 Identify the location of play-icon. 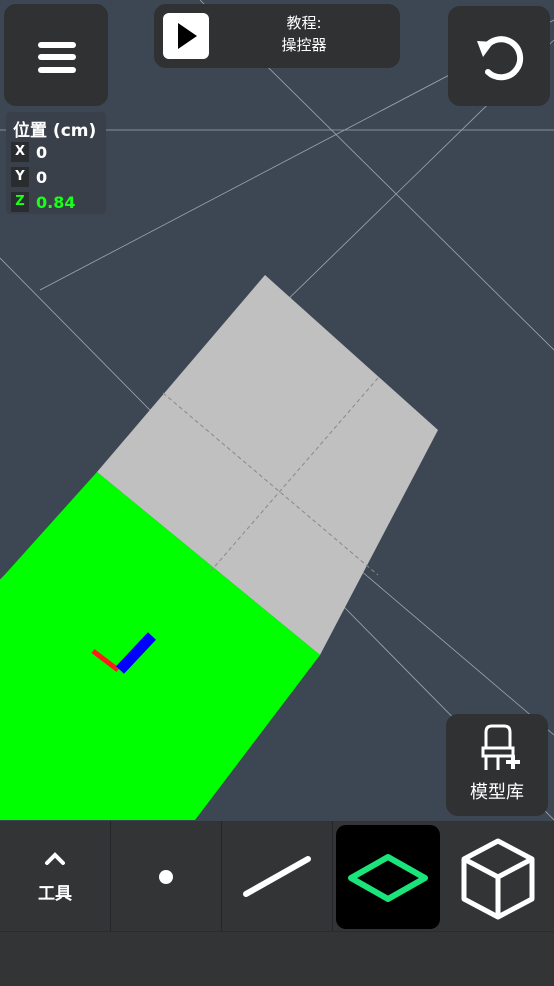
(187, 36).